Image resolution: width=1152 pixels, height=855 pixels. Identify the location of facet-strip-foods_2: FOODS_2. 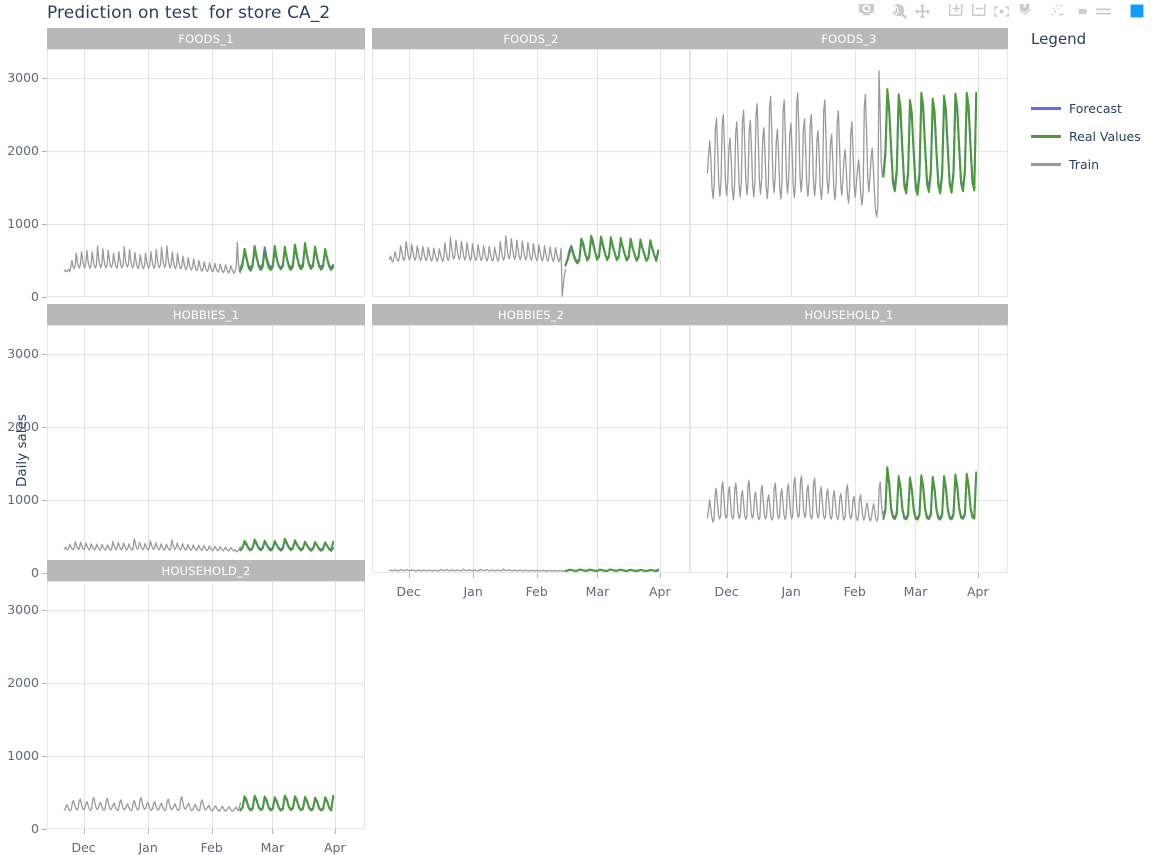
(531, 38).